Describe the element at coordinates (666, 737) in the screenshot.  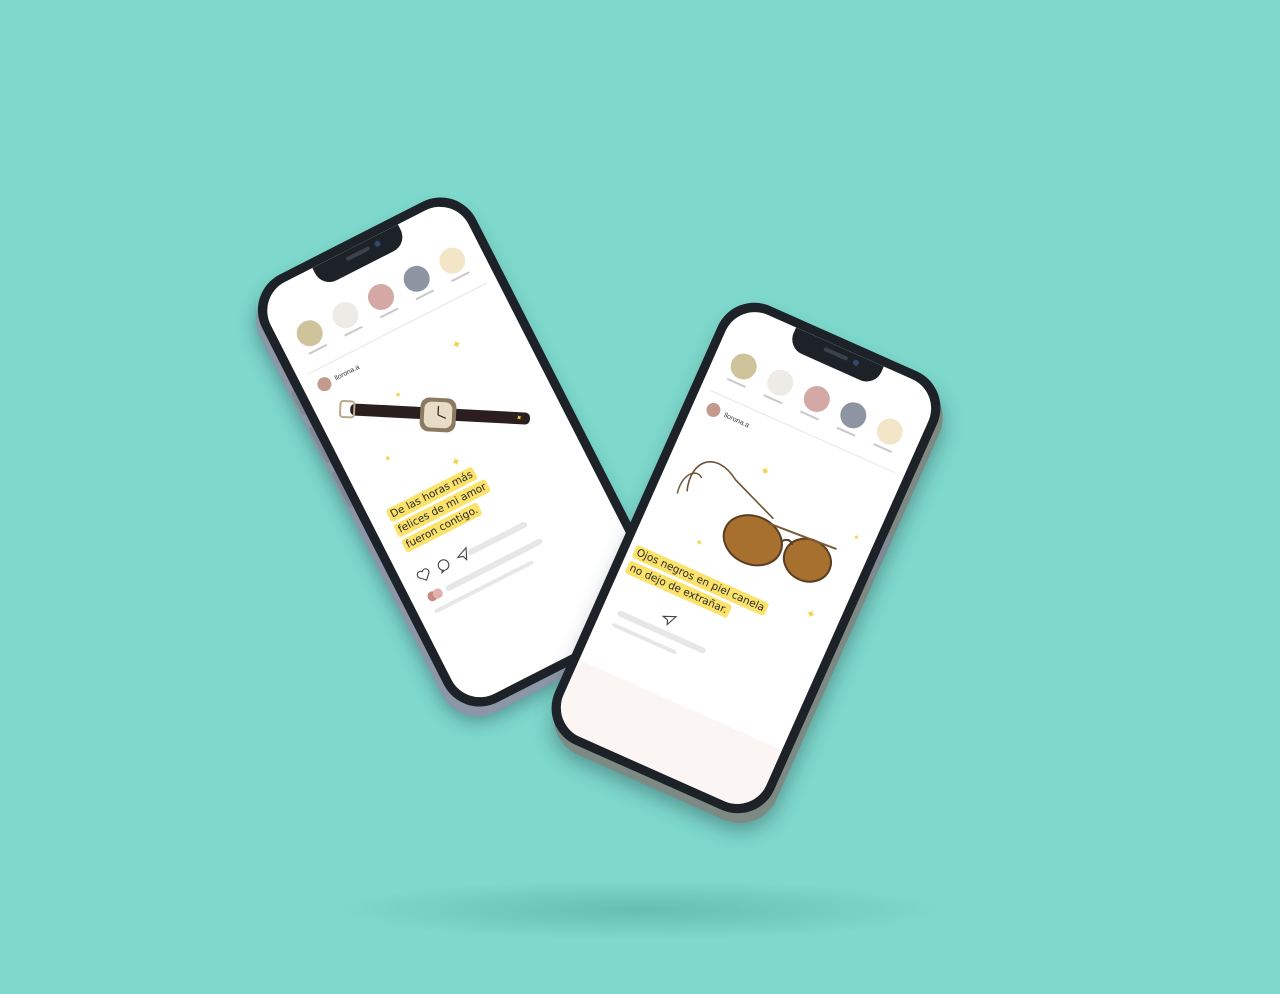
I see `bottom-panel` at that location.